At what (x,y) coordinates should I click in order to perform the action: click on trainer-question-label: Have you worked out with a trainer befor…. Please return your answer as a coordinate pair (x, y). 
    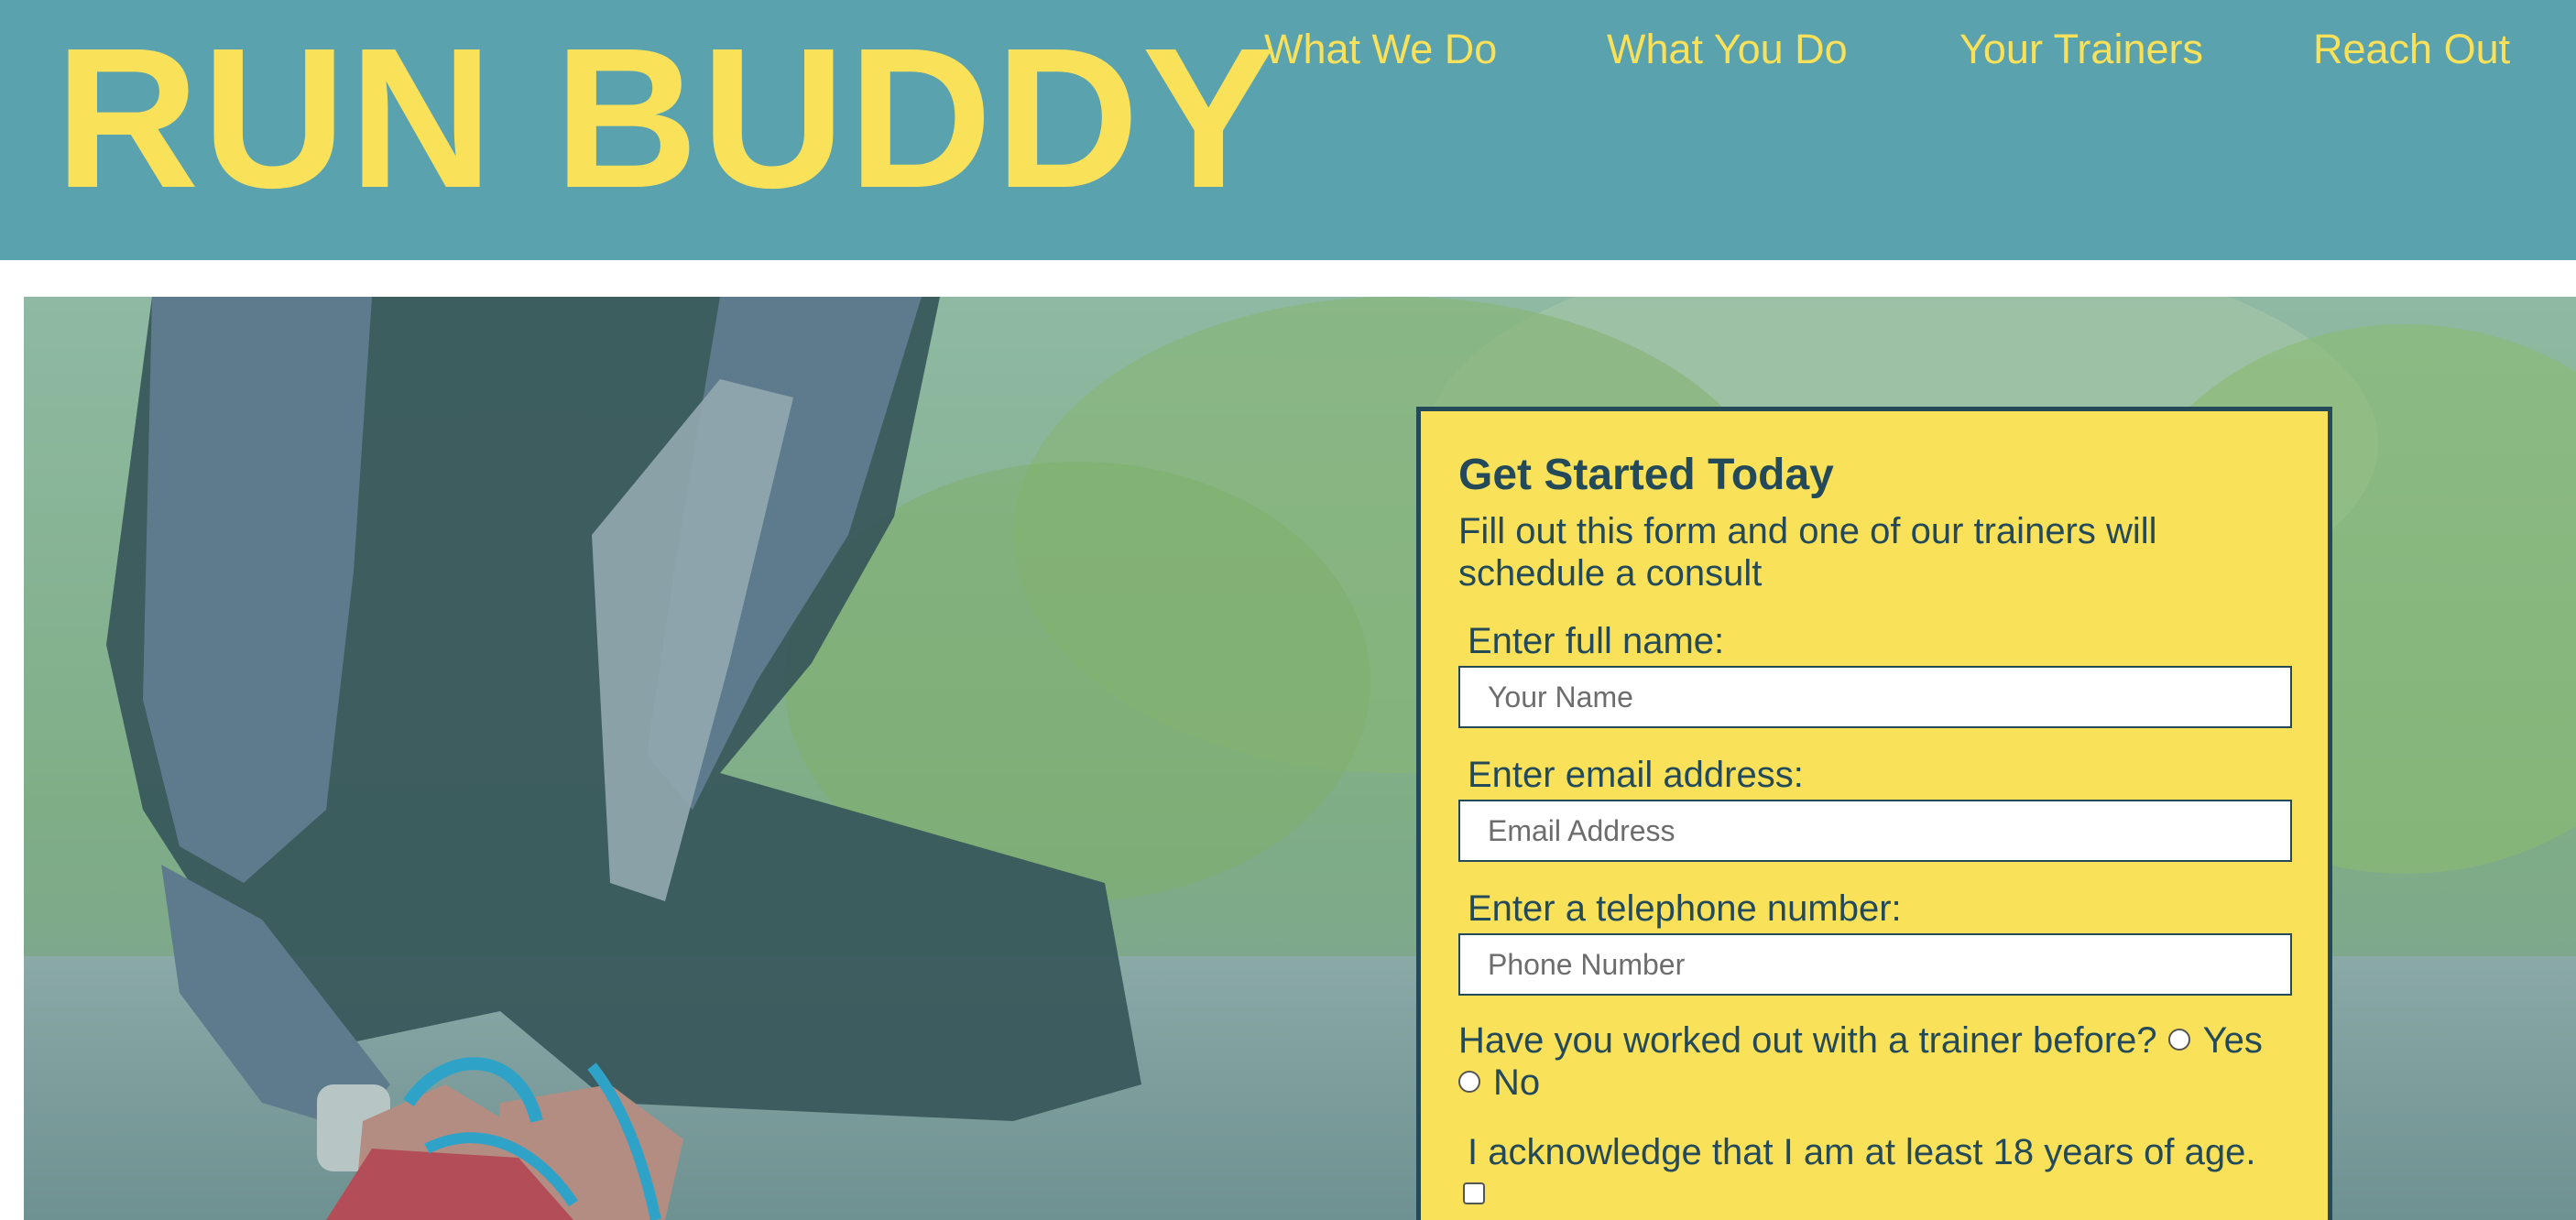
    Looking at the image, I should click on (1808, 1040).